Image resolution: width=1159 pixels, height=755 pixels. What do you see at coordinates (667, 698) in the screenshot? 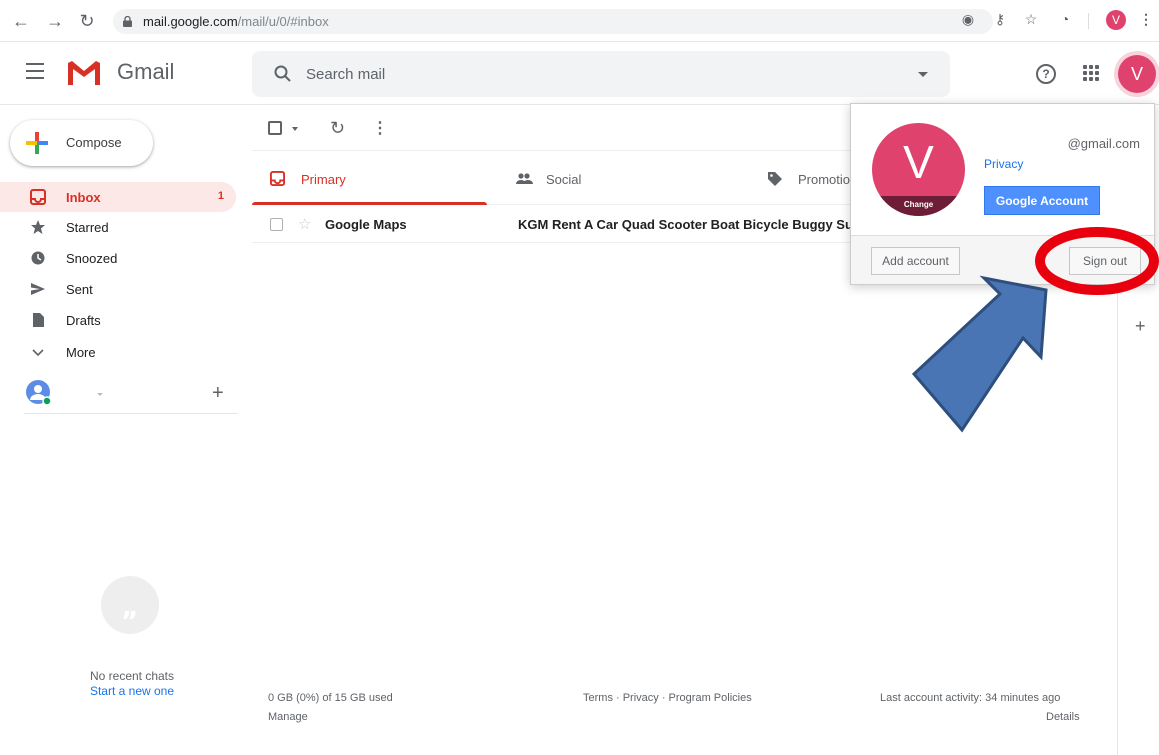
I see `policy-links: Terms · Privacy · Program Policies` at bounding box center [667, 698].